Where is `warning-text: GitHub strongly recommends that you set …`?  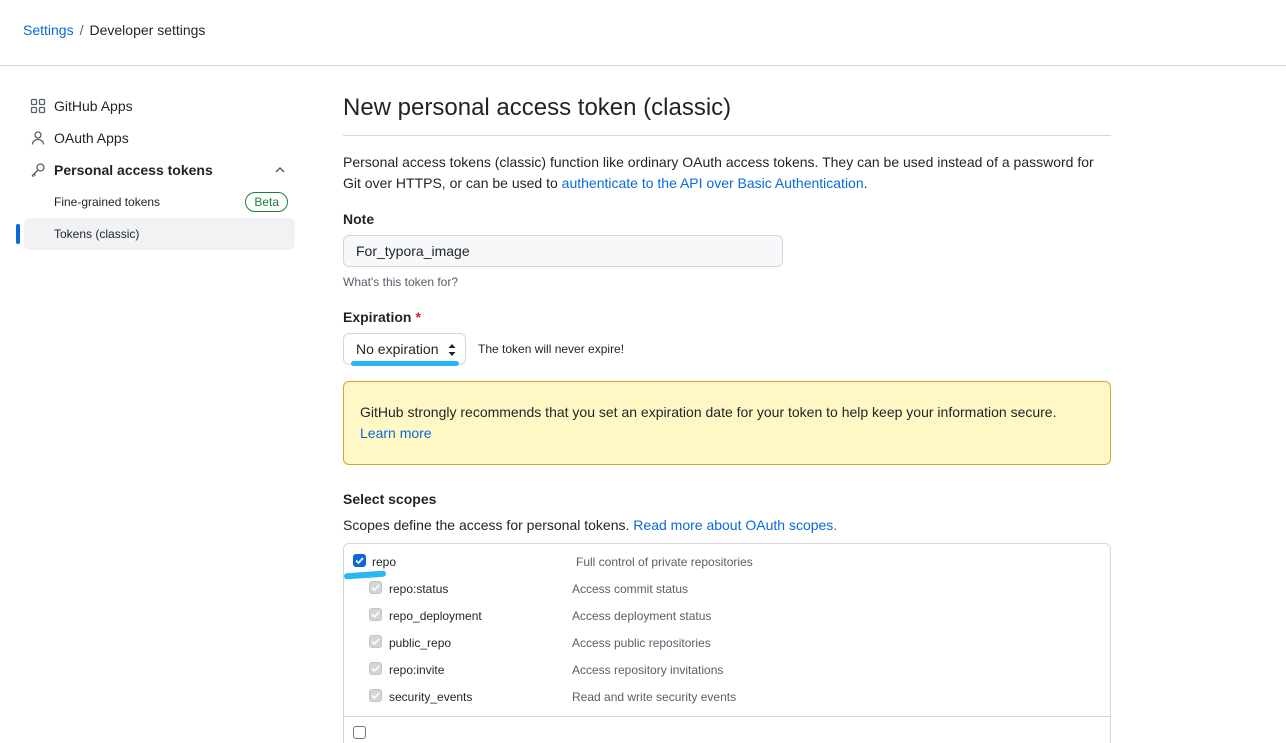 warning-text: GitHub strongly recommends that you set … is located at coordinates (708, 412).